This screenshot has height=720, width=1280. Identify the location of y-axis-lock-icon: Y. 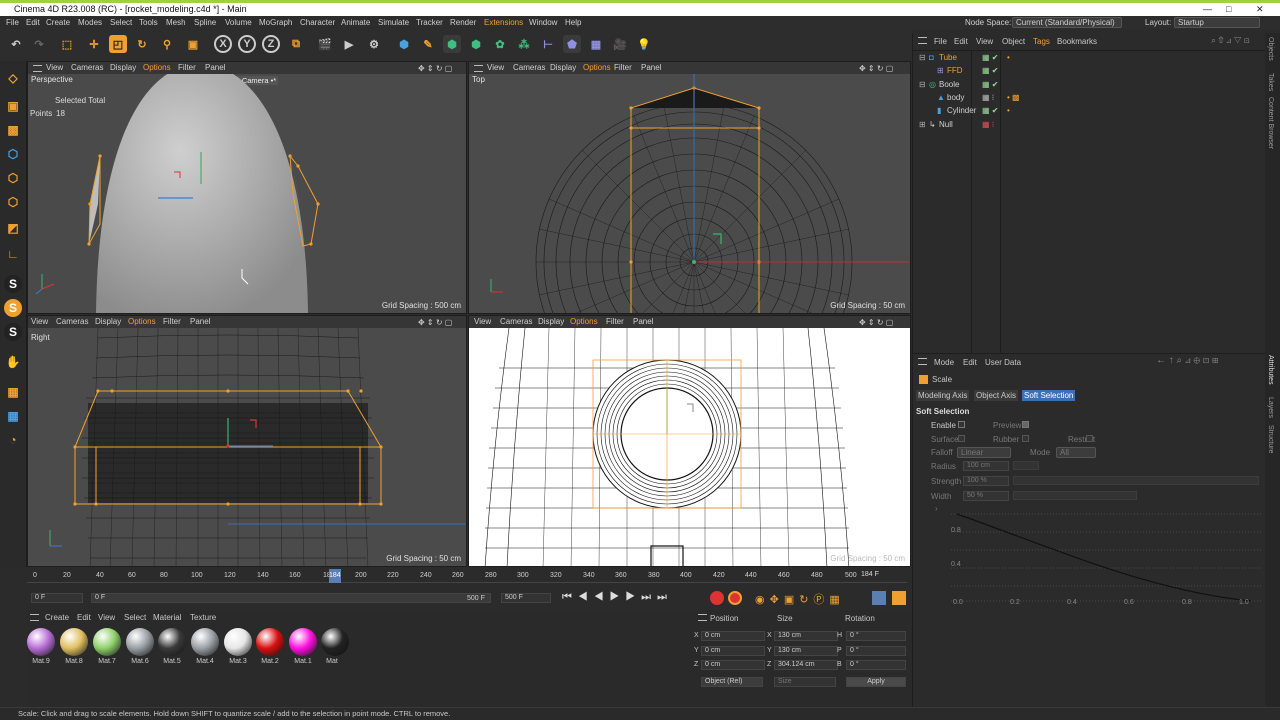
(247, 44).